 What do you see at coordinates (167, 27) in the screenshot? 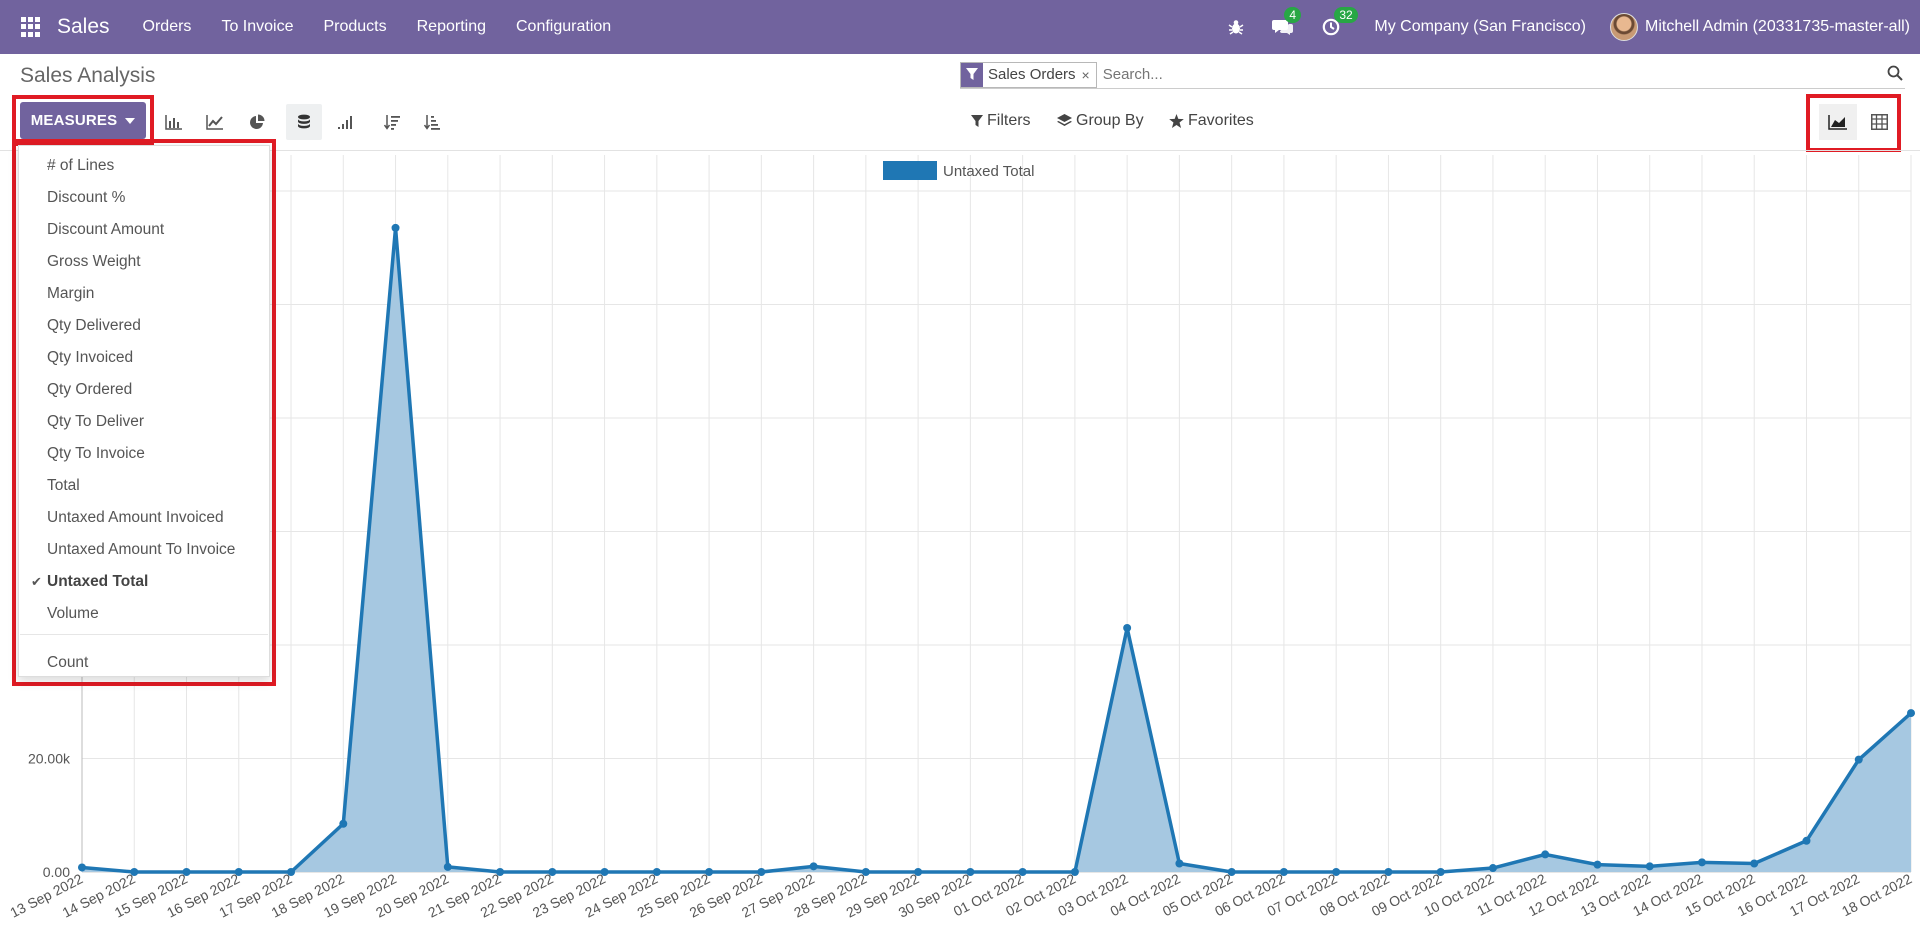
I see `menu-orders: Orders` at bounding box center [167, 27].